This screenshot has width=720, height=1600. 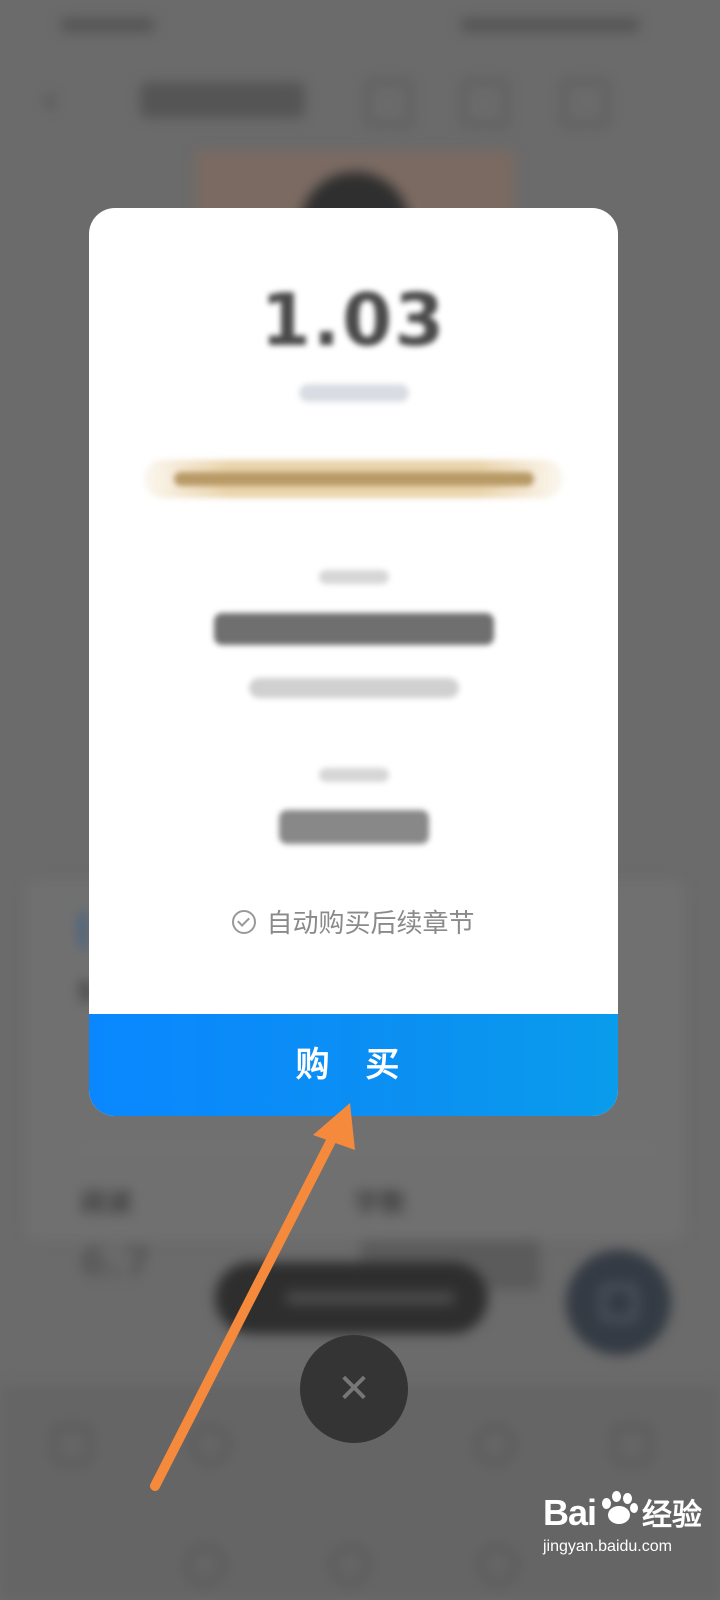 I want to click on baidu-paw-icon, so click(x=619, y=1508).